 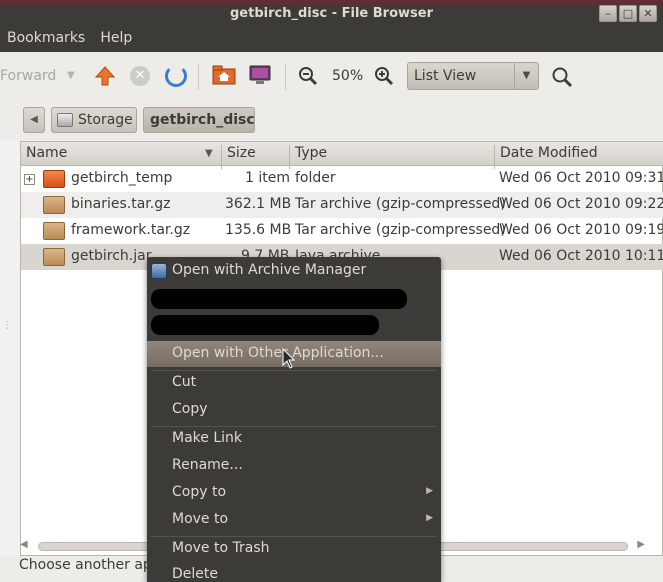 I want to click on drive-icon, so click(x=65, y=120).